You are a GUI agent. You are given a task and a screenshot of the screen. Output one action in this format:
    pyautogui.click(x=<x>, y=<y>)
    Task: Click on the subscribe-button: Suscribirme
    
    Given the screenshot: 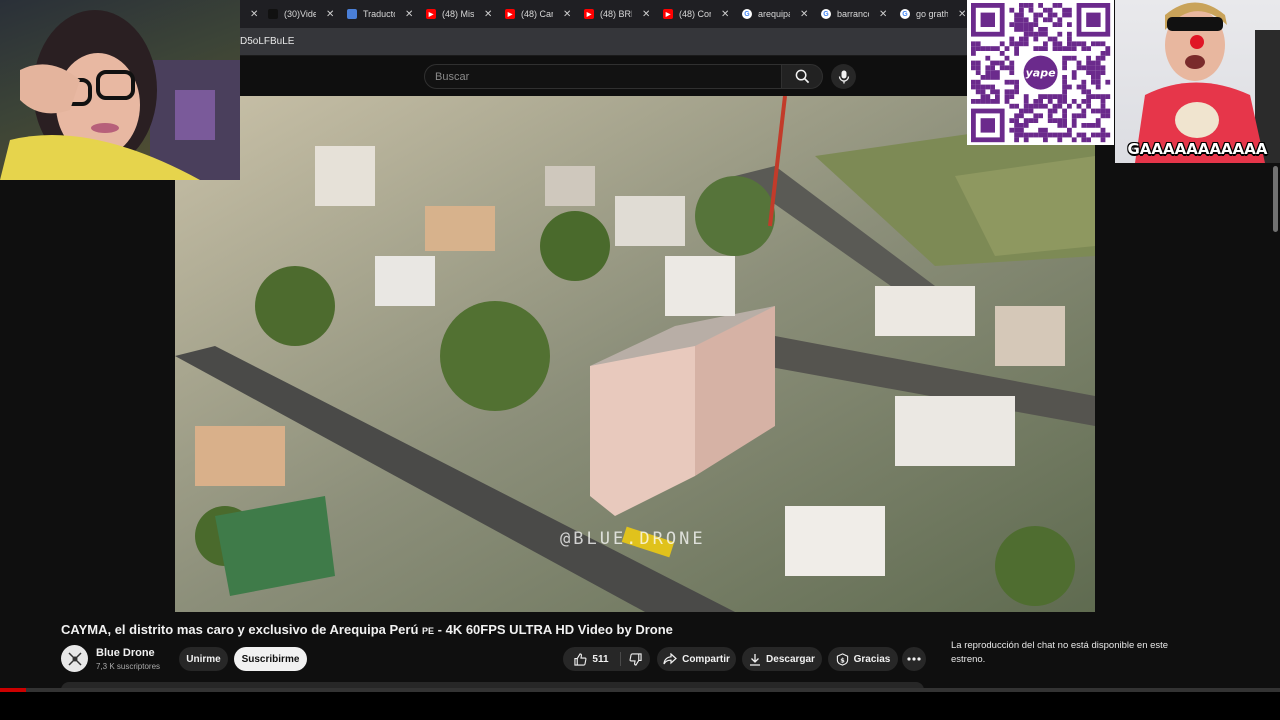 What is the action you would take?
    pyautogui.click(x=270, y=659)
    